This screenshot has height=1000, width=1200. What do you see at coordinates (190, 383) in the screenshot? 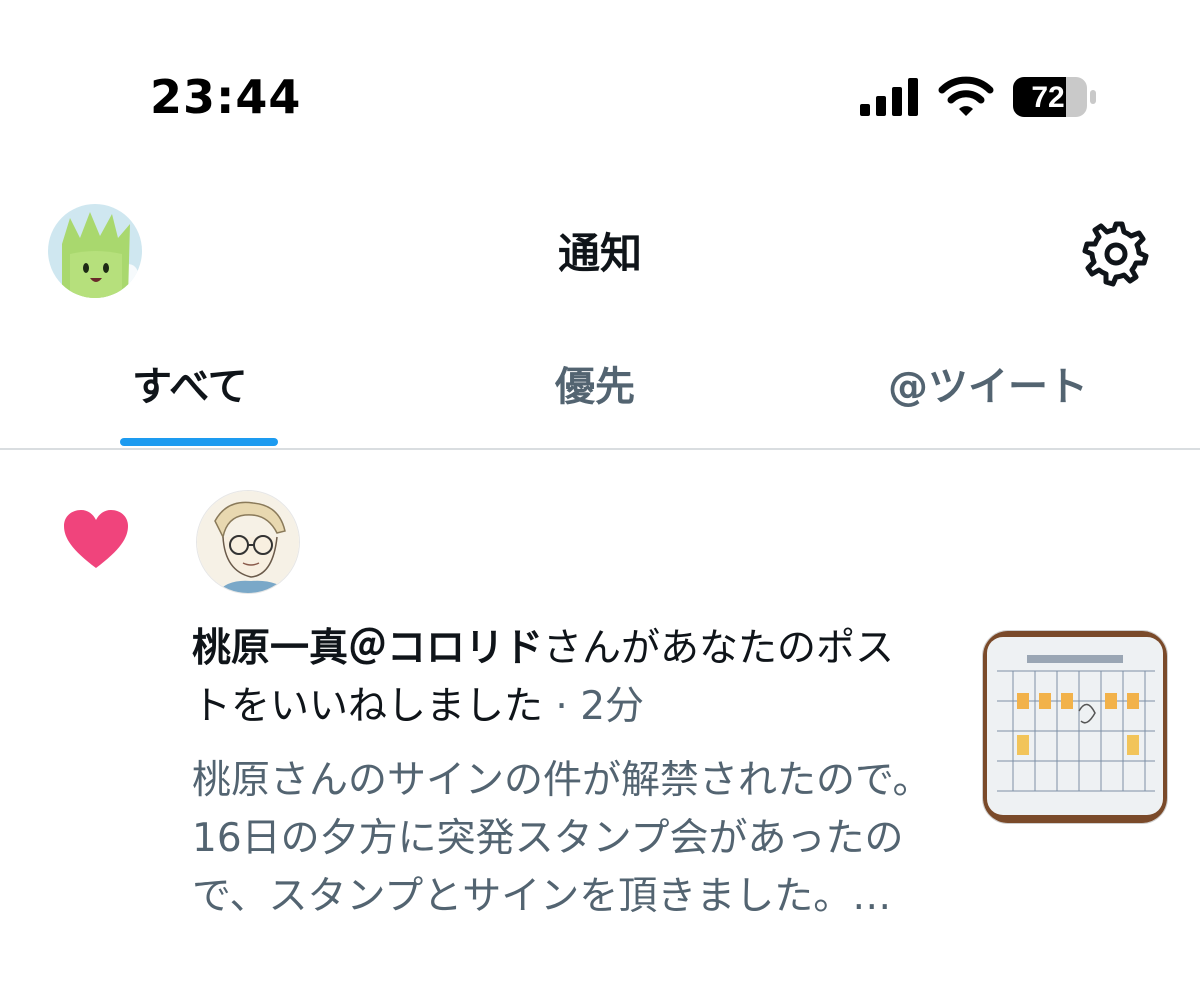
I see `tab-all: すべて` at bounding box center [190, 383].